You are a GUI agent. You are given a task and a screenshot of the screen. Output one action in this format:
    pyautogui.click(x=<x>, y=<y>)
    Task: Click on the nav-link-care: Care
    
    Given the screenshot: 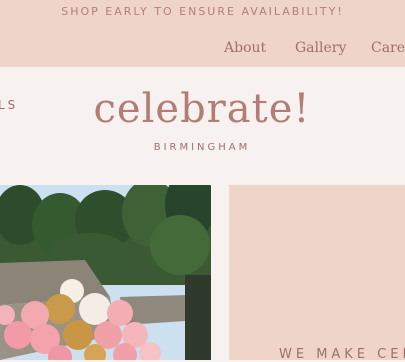 What is the action you would take?
    pyautogui.click(x=388, y=48)
    